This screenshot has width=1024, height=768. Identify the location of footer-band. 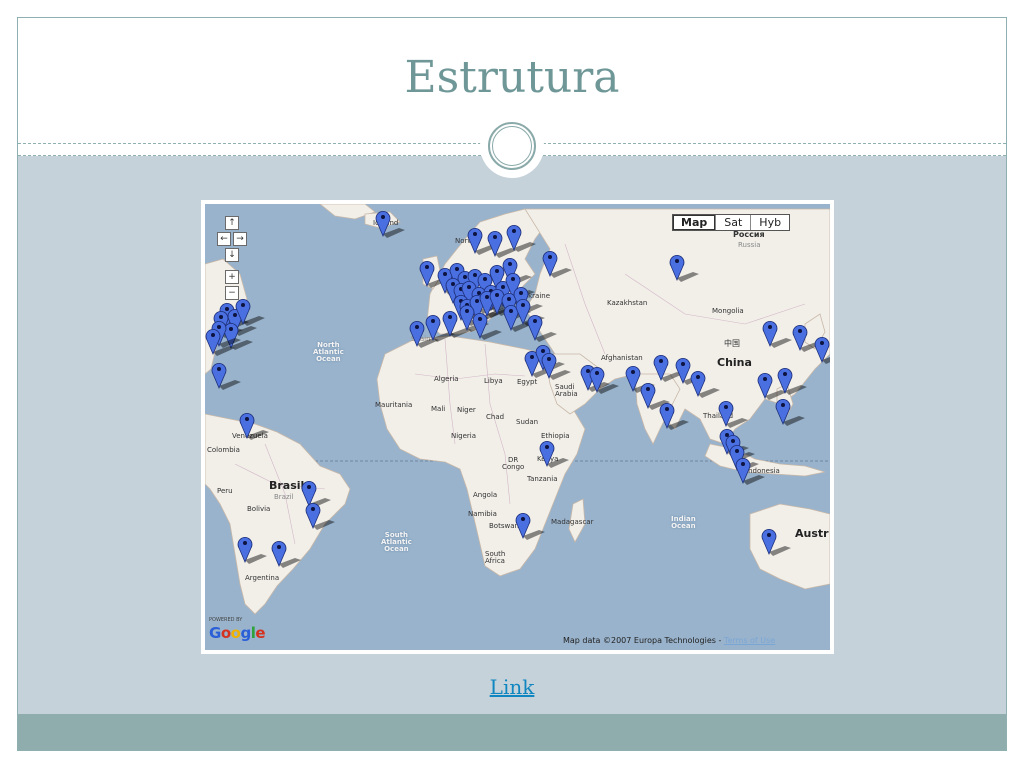
(512, 732).